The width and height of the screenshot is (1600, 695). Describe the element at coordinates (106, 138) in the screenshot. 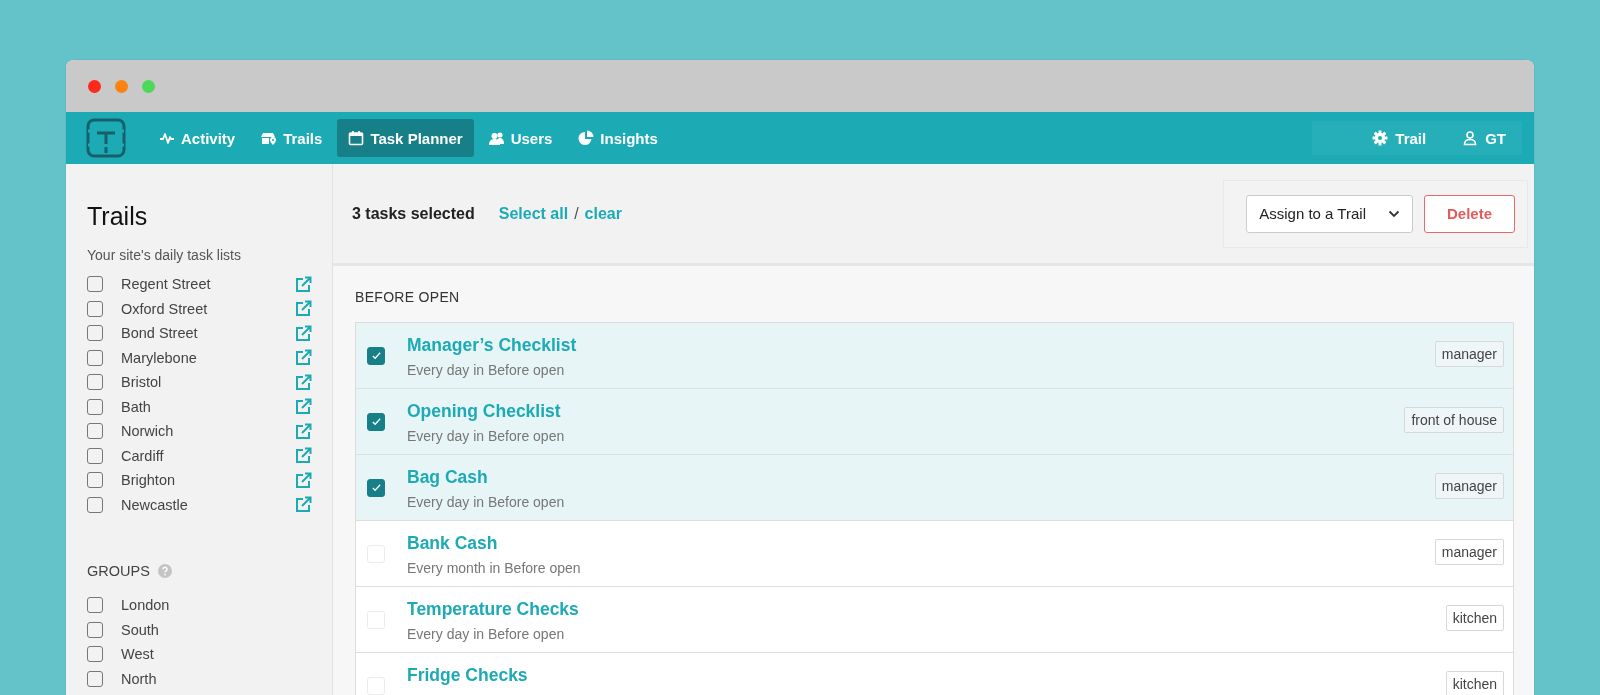

I see `logo-icon` at that location.